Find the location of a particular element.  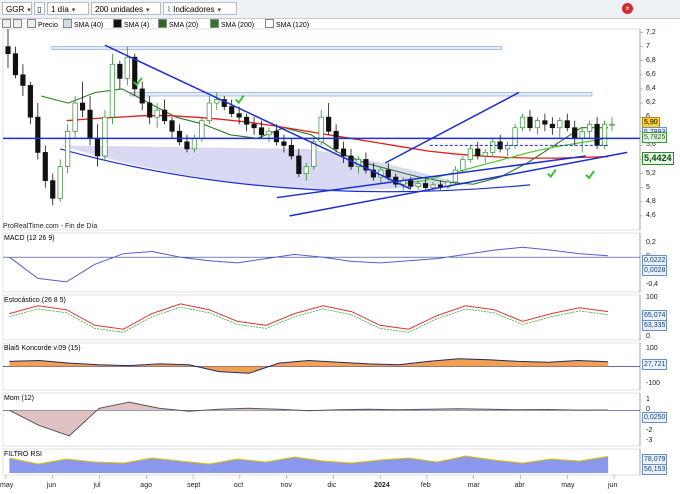

indicator-value-badge: 0,0250 is located at coordinates (655, 417).